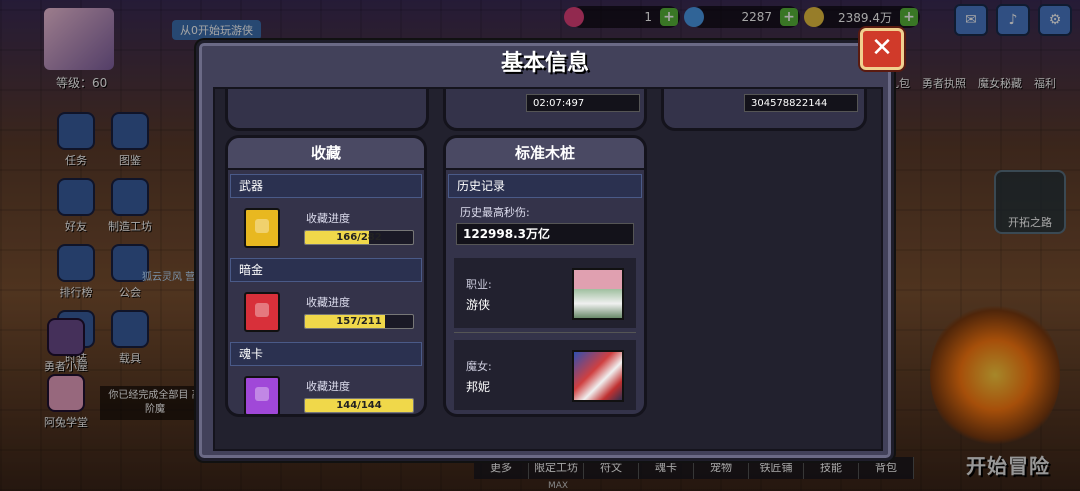 This screenshot has width=1080, height=491. Describe the element at coordinates (545, 234) in the screenshot. I see `max-dps-value: 122998.3万亿` at that location.